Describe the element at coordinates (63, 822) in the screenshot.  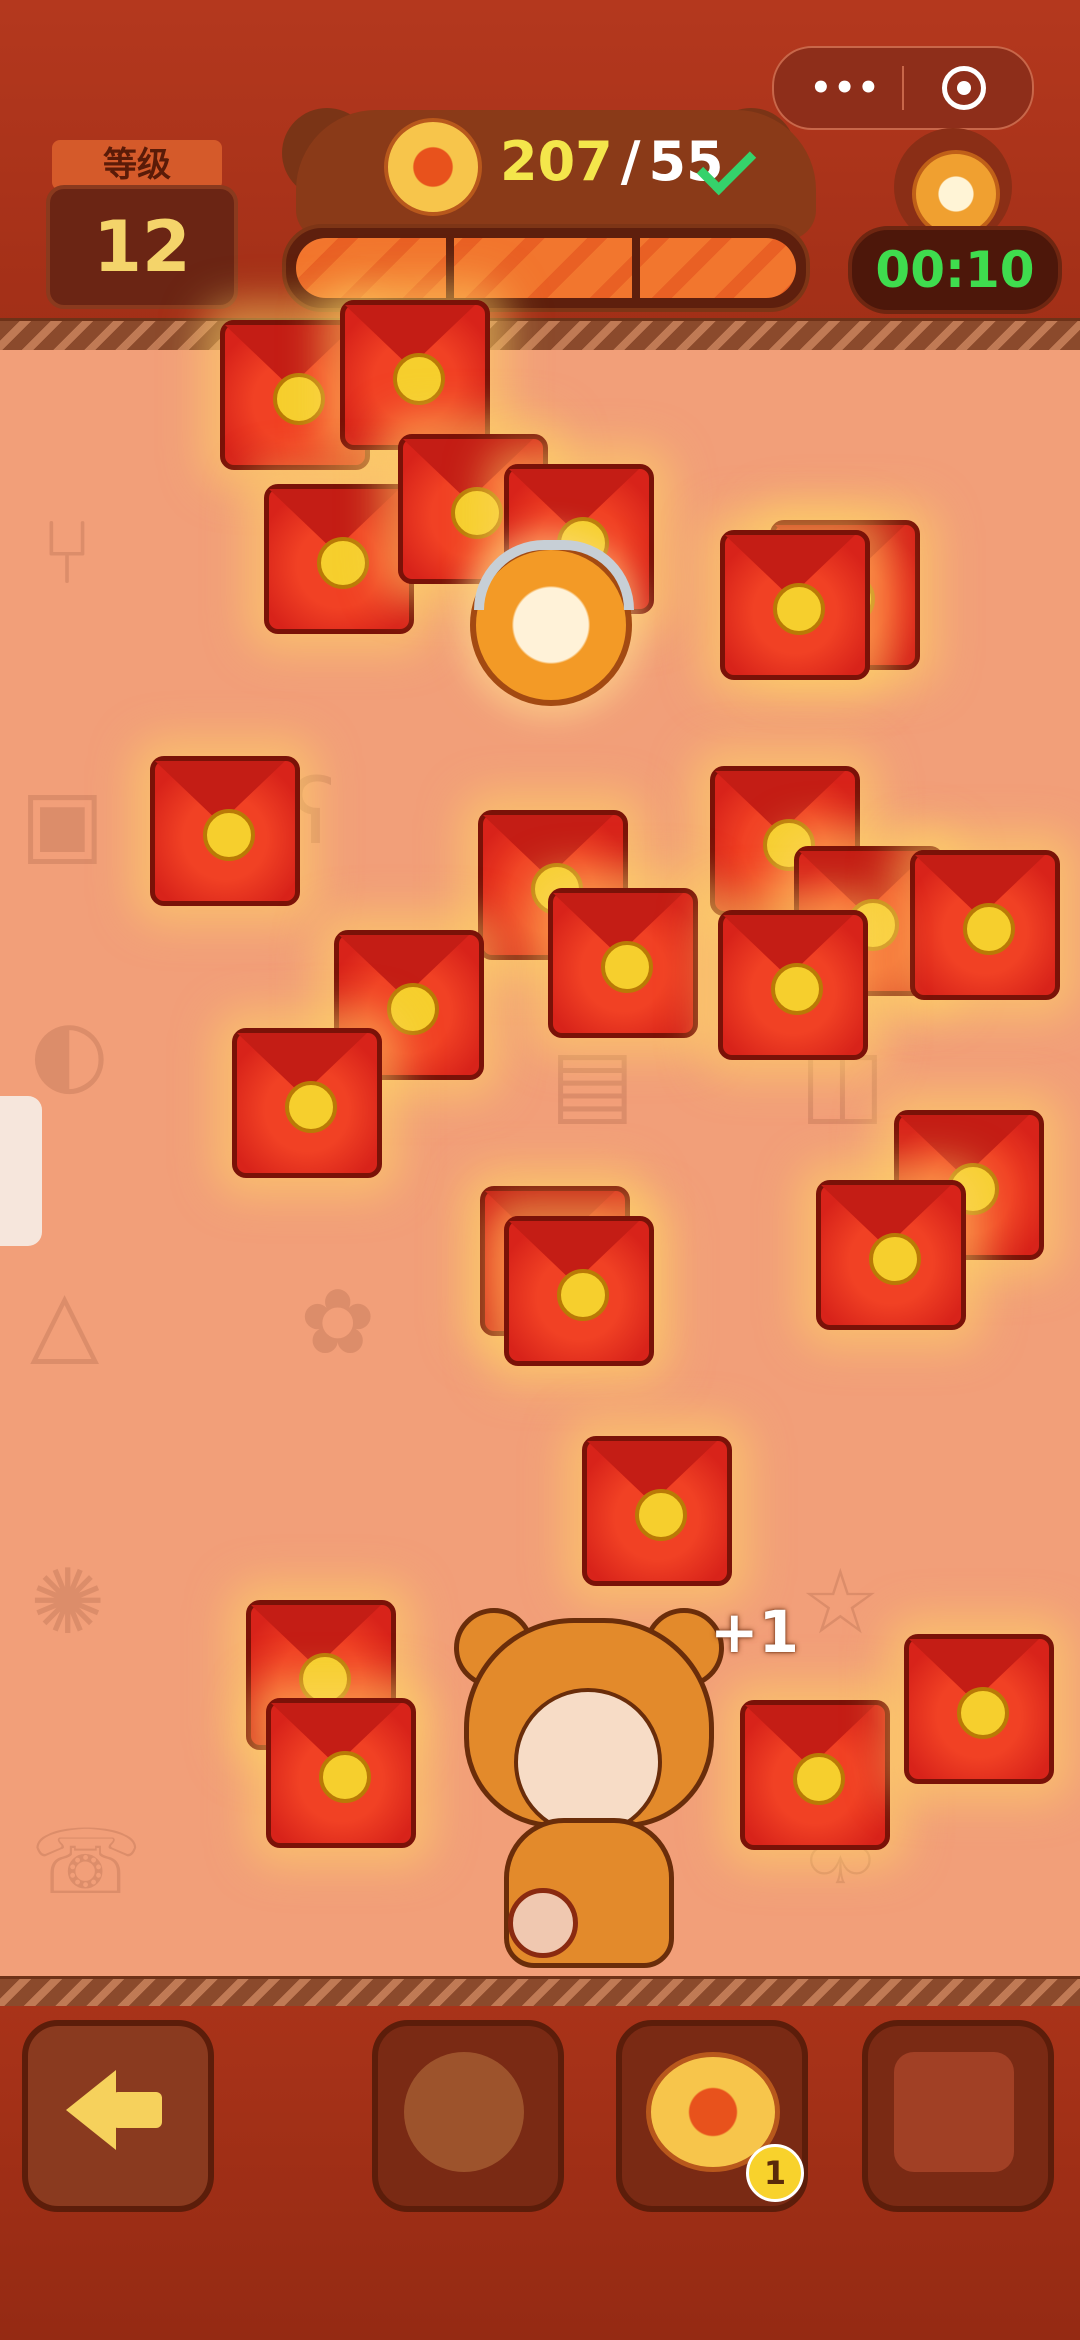
I see `cube-doodle-icon: ▣` at that location.